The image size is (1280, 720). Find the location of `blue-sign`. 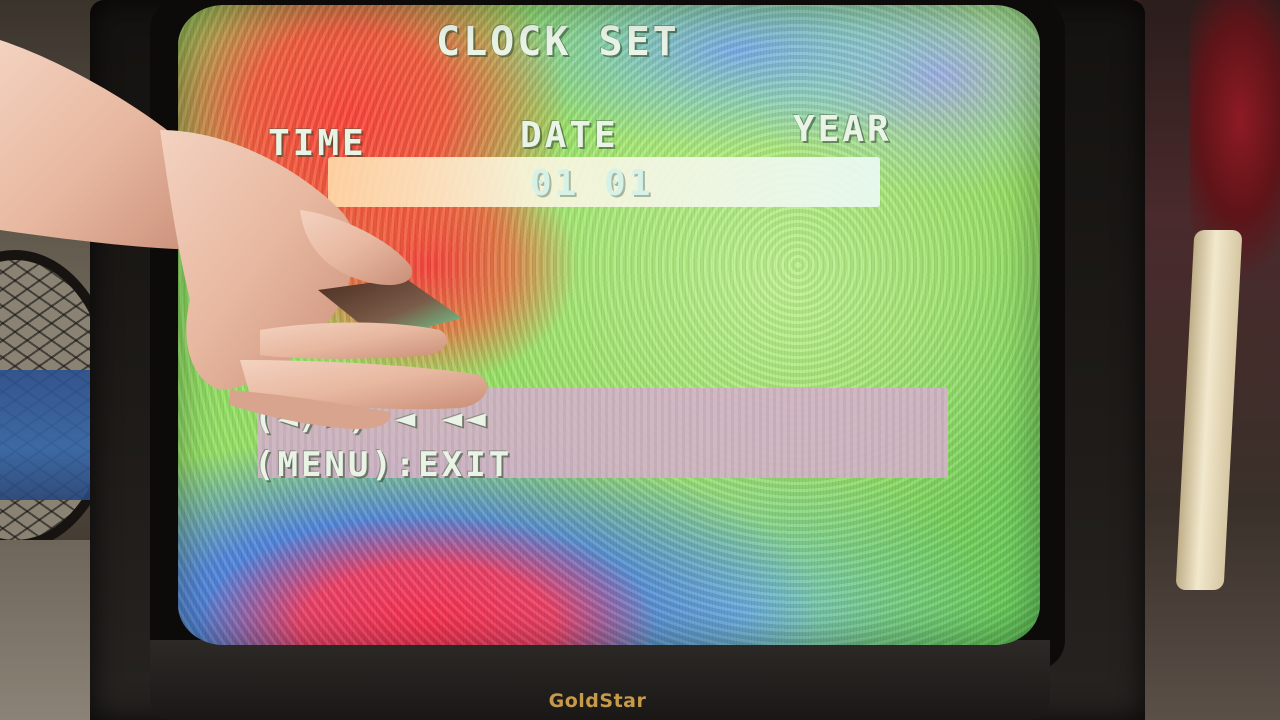

blue-sign is located at coordinates (50, 435).